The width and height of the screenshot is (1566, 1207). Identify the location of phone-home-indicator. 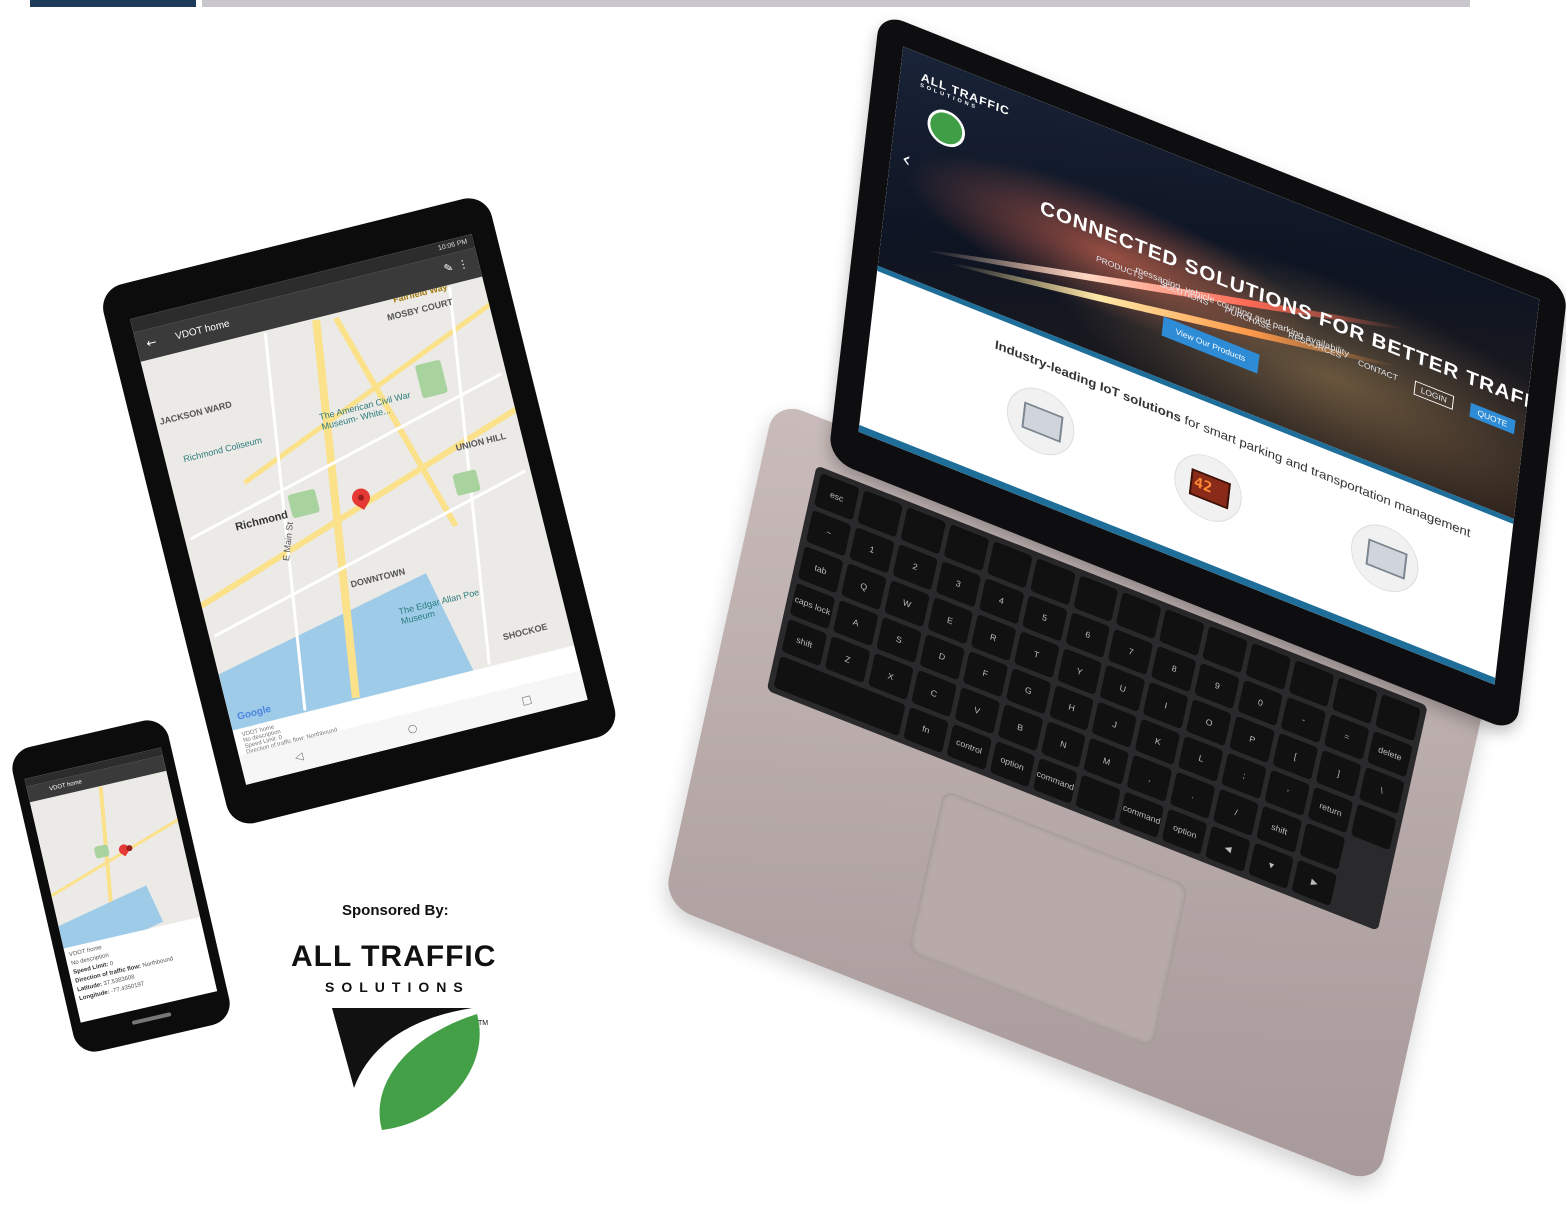
(151, 1018).